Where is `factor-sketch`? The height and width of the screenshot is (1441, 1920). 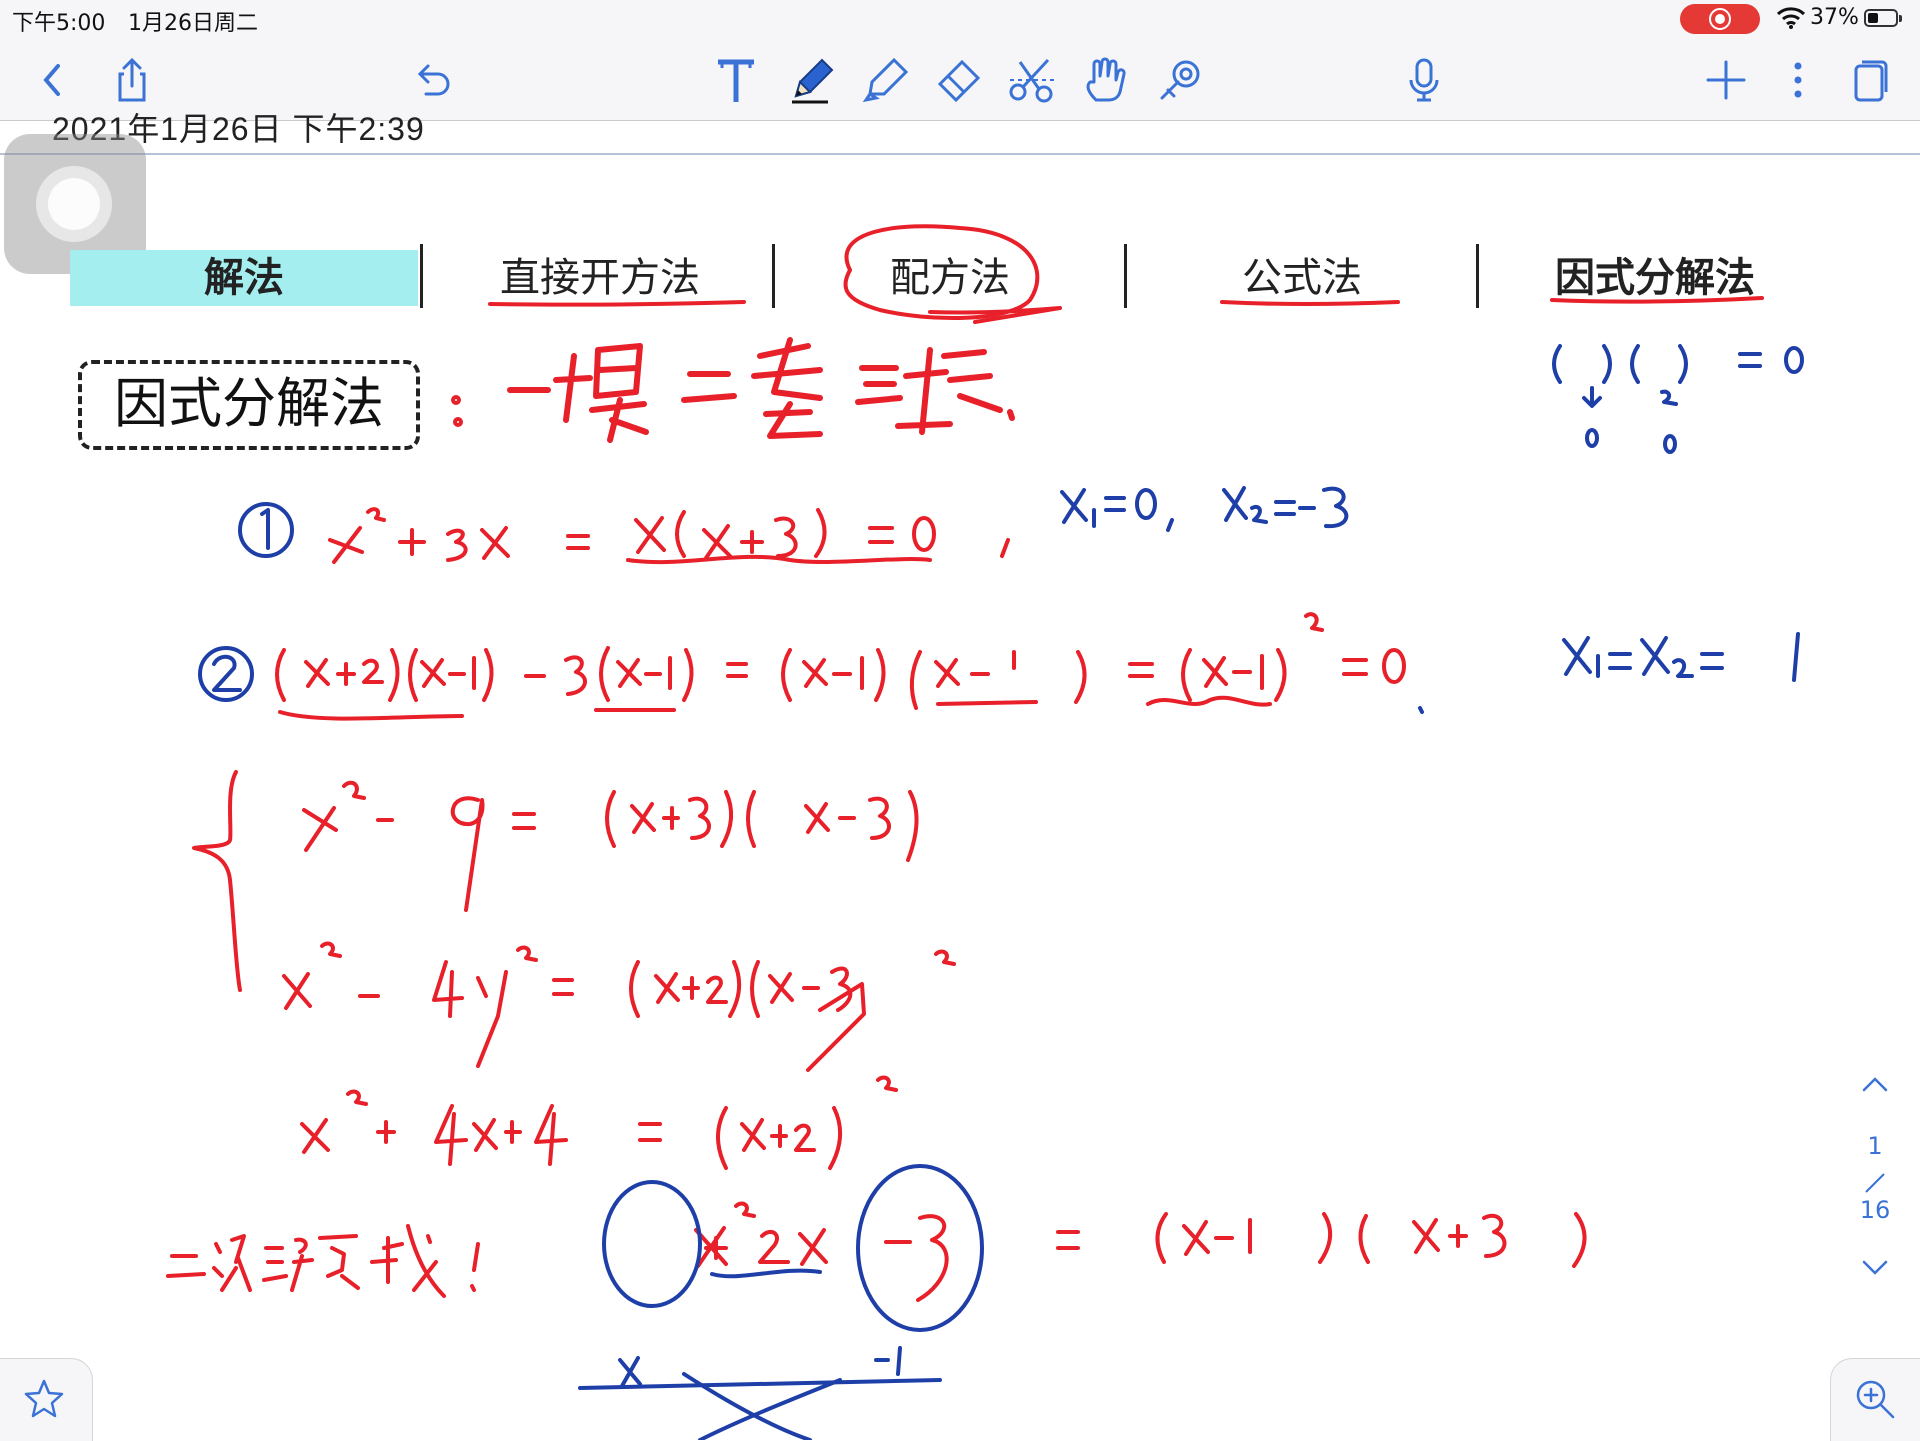 factor-sketch is located at coordinates (1678, 399).